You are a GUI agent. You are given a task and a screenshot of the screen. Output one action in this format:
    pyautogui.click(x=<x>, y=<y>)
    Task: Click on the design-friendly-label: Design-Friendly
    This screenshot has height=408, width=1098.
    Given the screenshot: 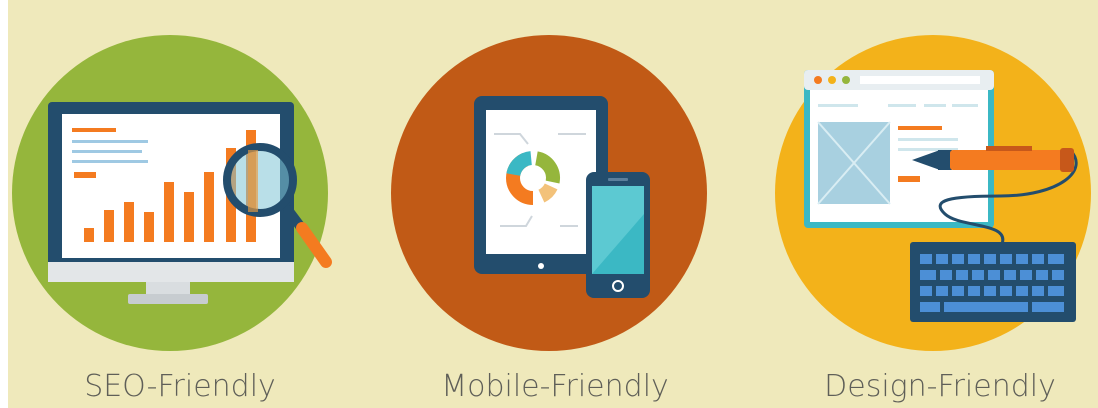 What is the action you would take?
    pyautogui.click(x=940, y=386)
    